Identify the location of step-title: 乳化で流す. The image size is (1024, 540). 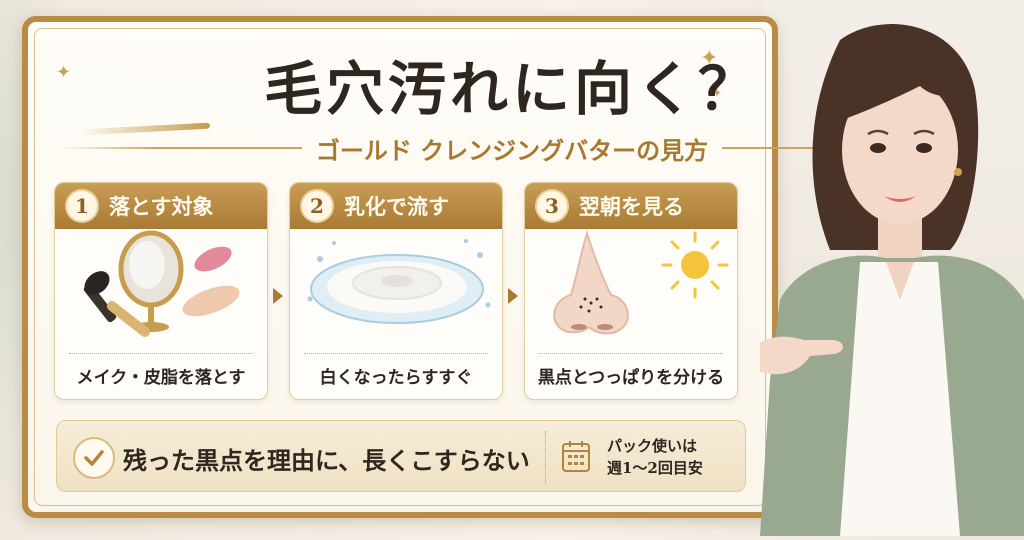
(396, 206).